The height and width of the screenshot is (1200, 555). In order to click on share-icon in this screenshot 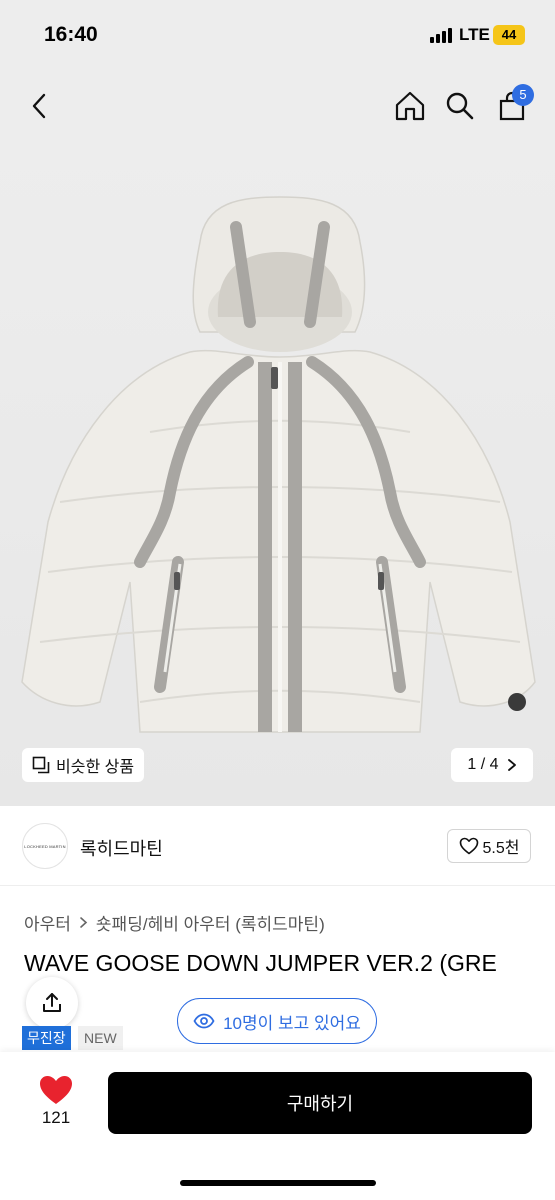, I will do `click(52, 1002)`.